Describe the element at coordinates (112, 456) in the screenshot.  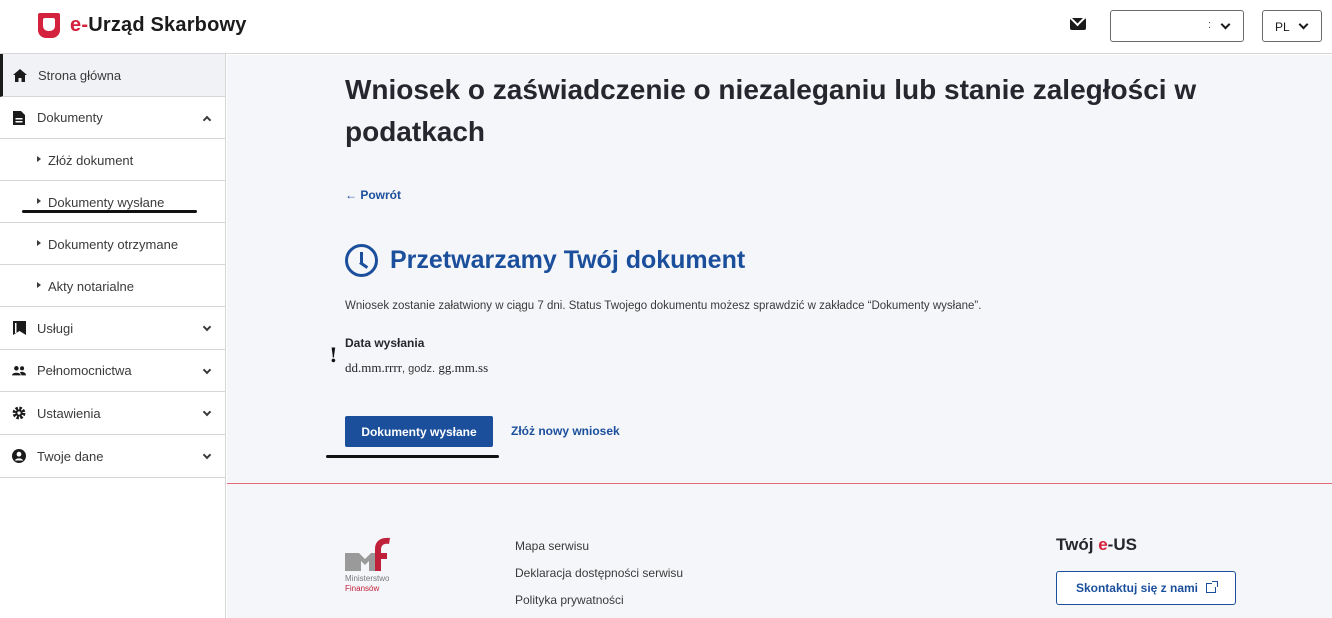
I see `sidebar-item-your-data: Twoje dane` at that location.